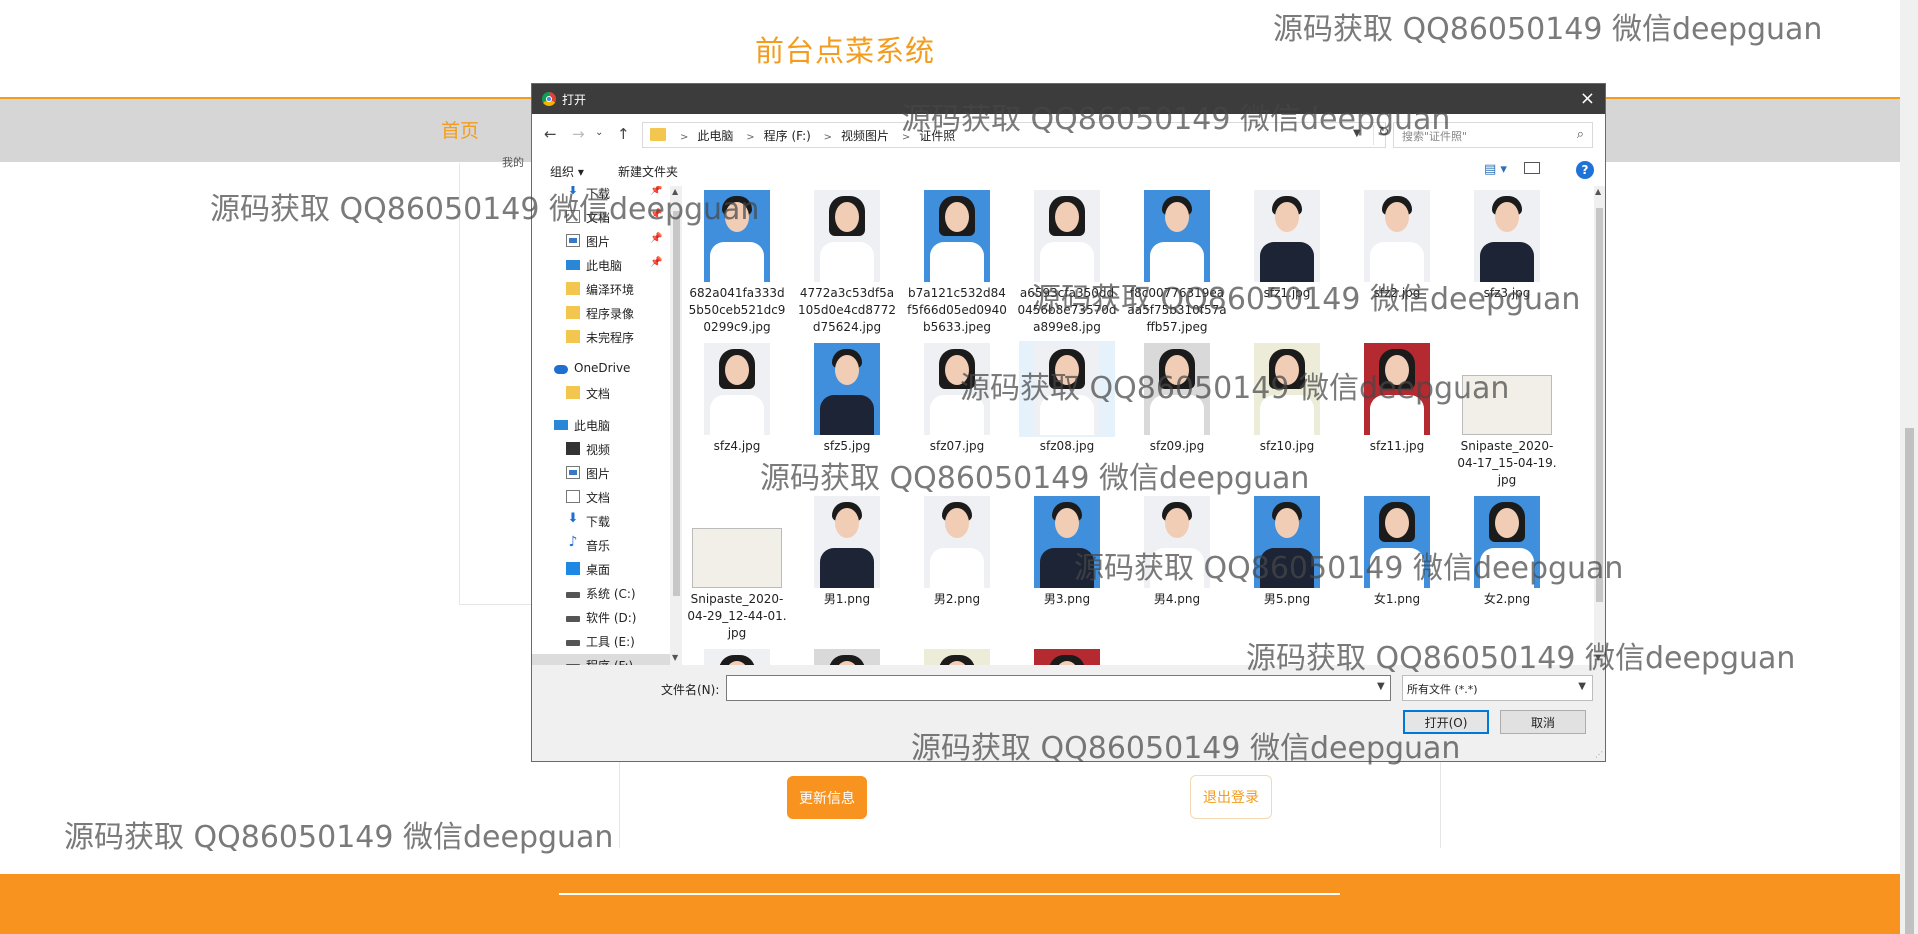 The width and height of the screenshot is (1918, 934). What do you see at coordinates (1909, 681) in the screenshot?
I see `page-scrollbar-thumb` at bounding box center [1909, 681].